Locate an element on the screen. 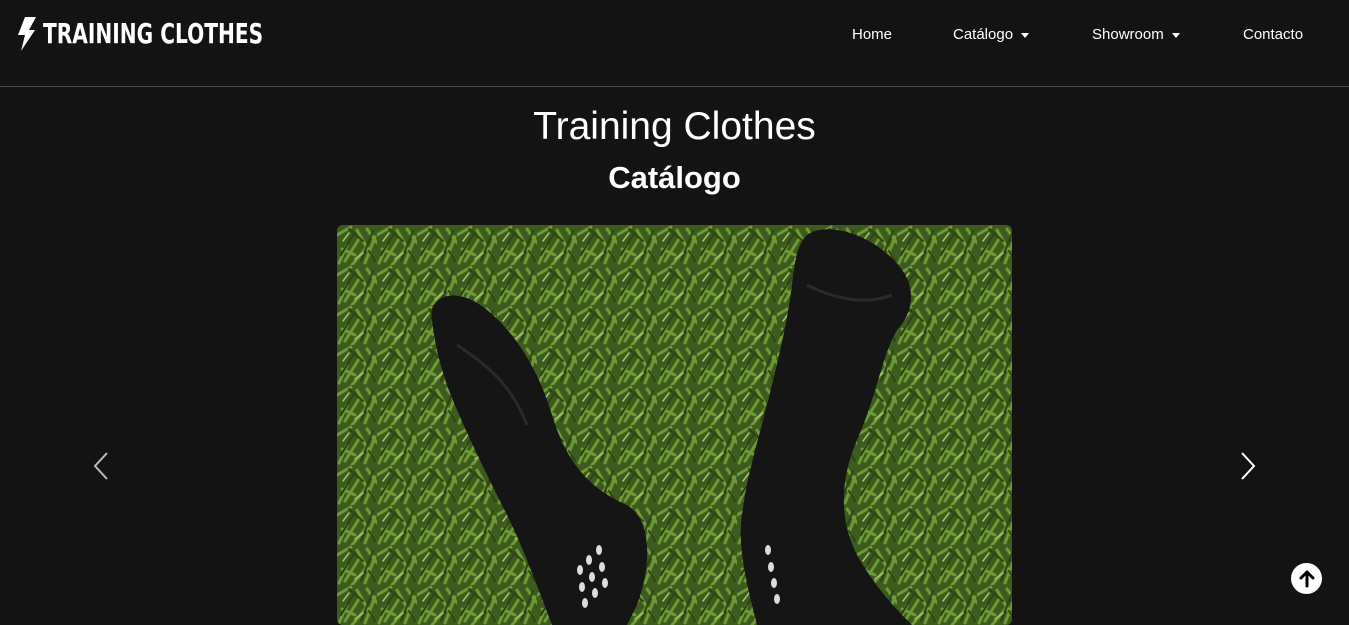 The width and height of the screenshot is (1349, 625). carousel-prev-button is located at coordinates (101, 466).